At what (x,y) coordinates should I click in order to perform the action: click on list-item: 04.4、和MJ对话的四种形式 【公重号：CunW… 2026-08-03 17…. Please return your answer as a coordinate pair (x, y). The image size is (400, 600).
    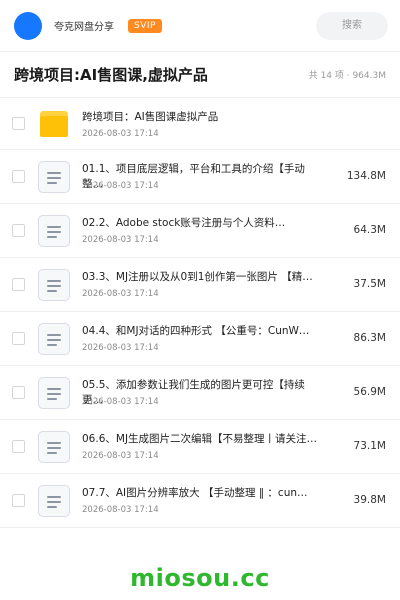
    Looking at the image, I should click on (200, 339).